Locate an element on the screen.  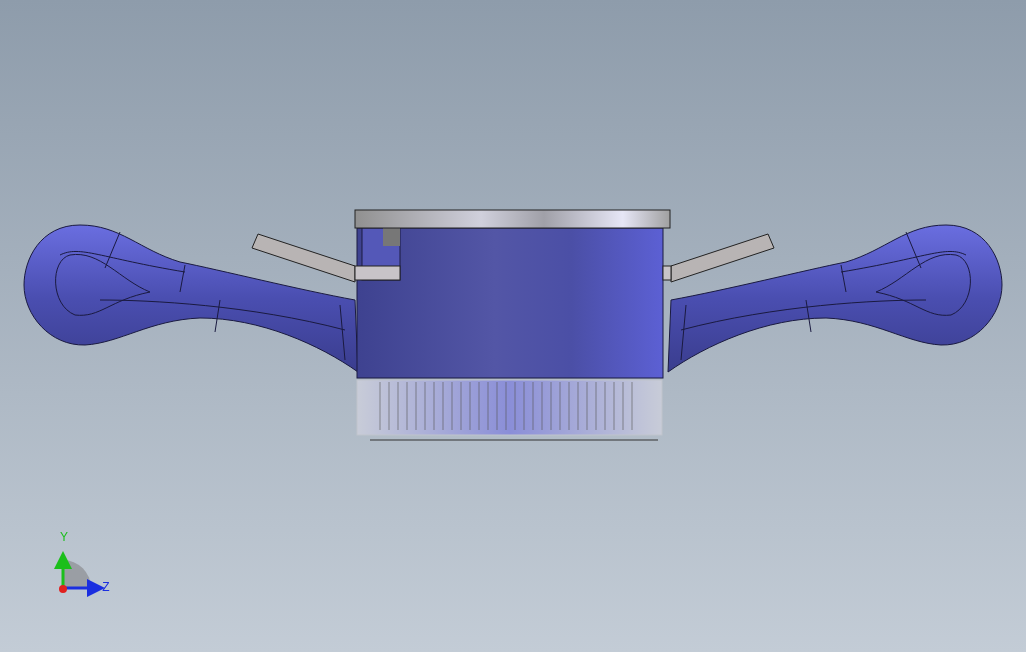
y-axis-arrow is located at coordinates (63, 569).